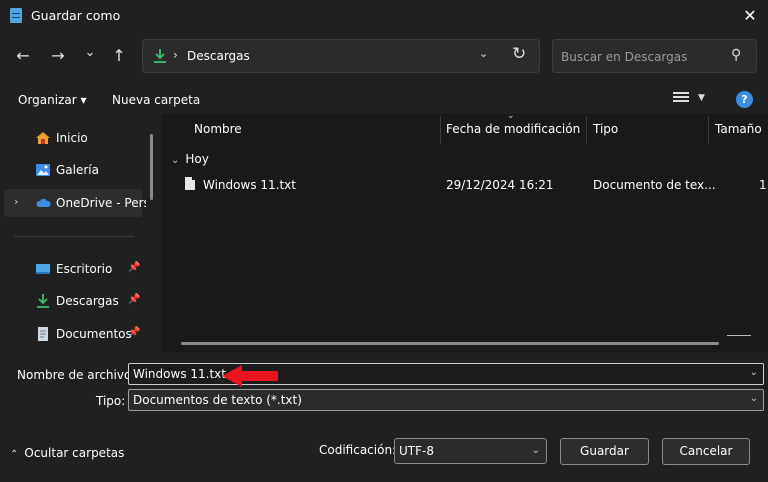 Image resolution: width=768 pixels, height=482 pixels. I want to click on cancel-button: Cancelar, so click(706, 451).